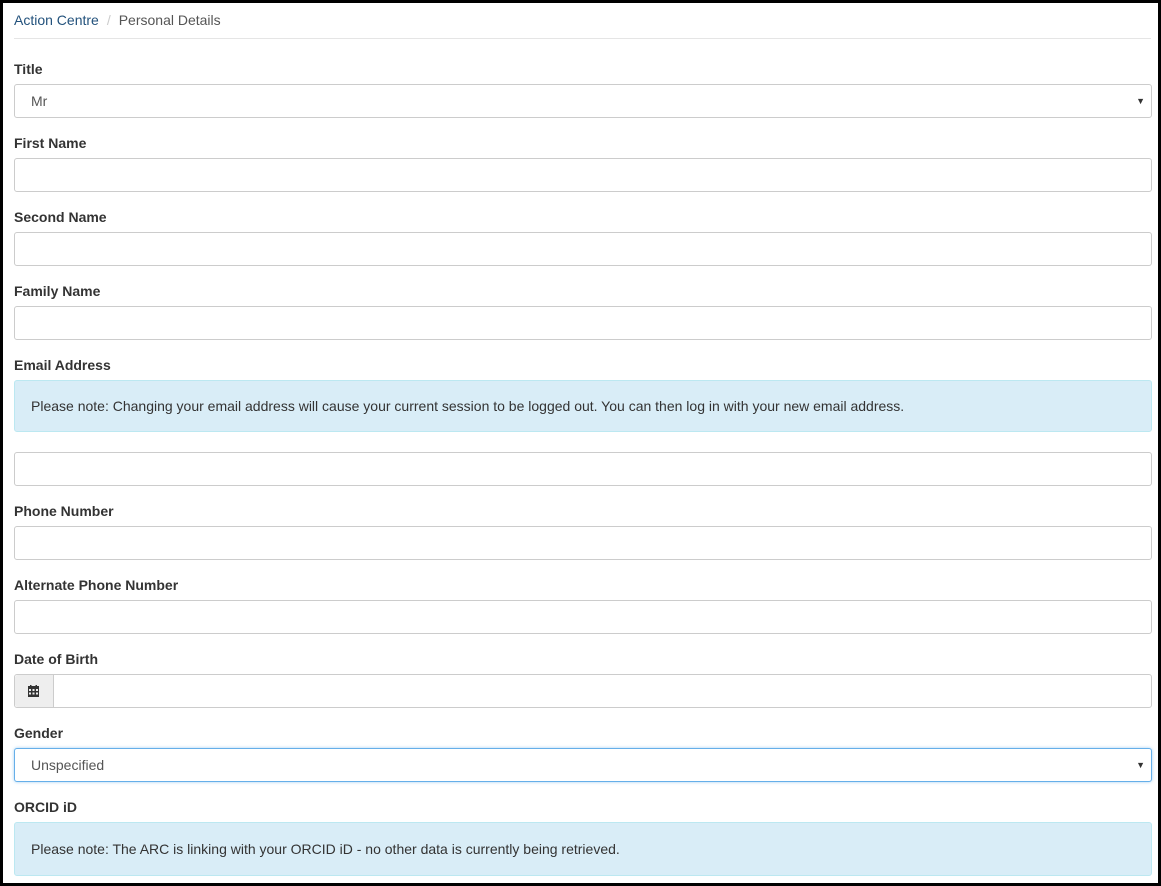 Image resolution: width=1161 pixels, height=886 pixels. What do you see at coordinates (28, 69) in the screenshot?
I see `title-label: Title` at bounding box center [28, 69].